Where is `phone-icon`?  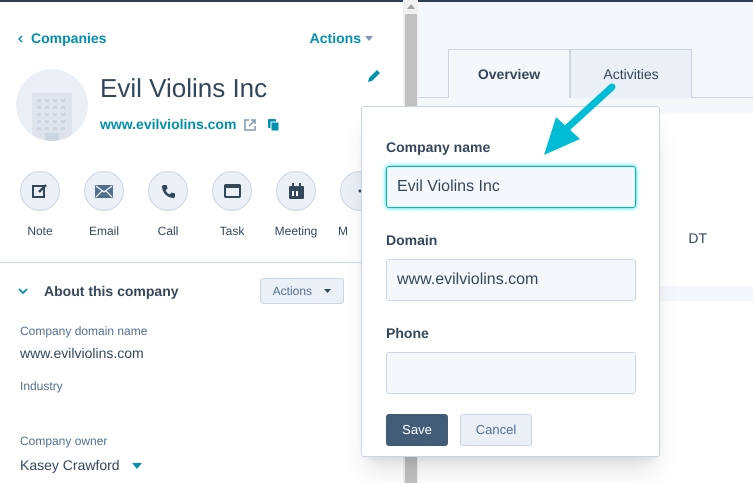
phone-icon is located at coordinates (168, 191).